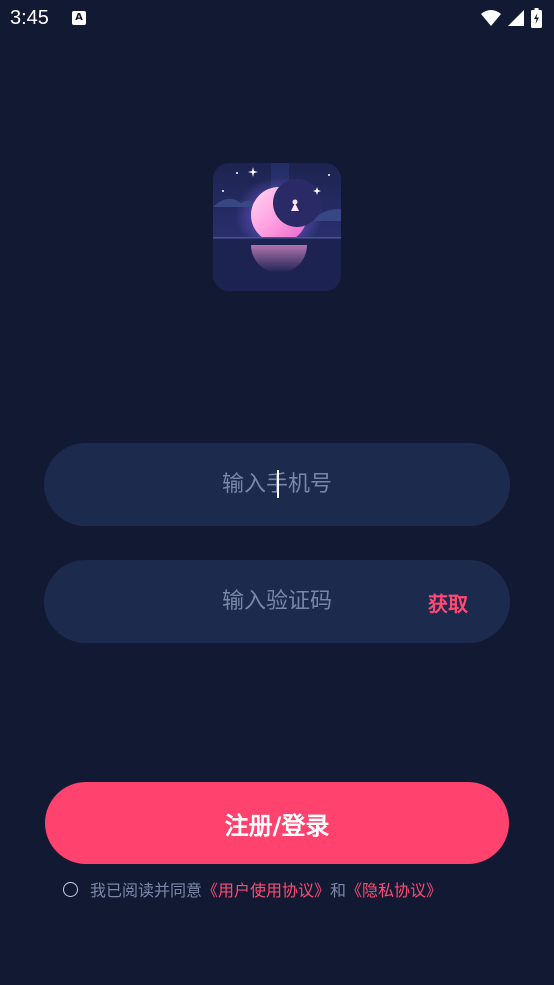  Describe the element at coordinates (266, 889) in the screenshot. I see `user-agreement-link: 《用户使用协议》` at that location.